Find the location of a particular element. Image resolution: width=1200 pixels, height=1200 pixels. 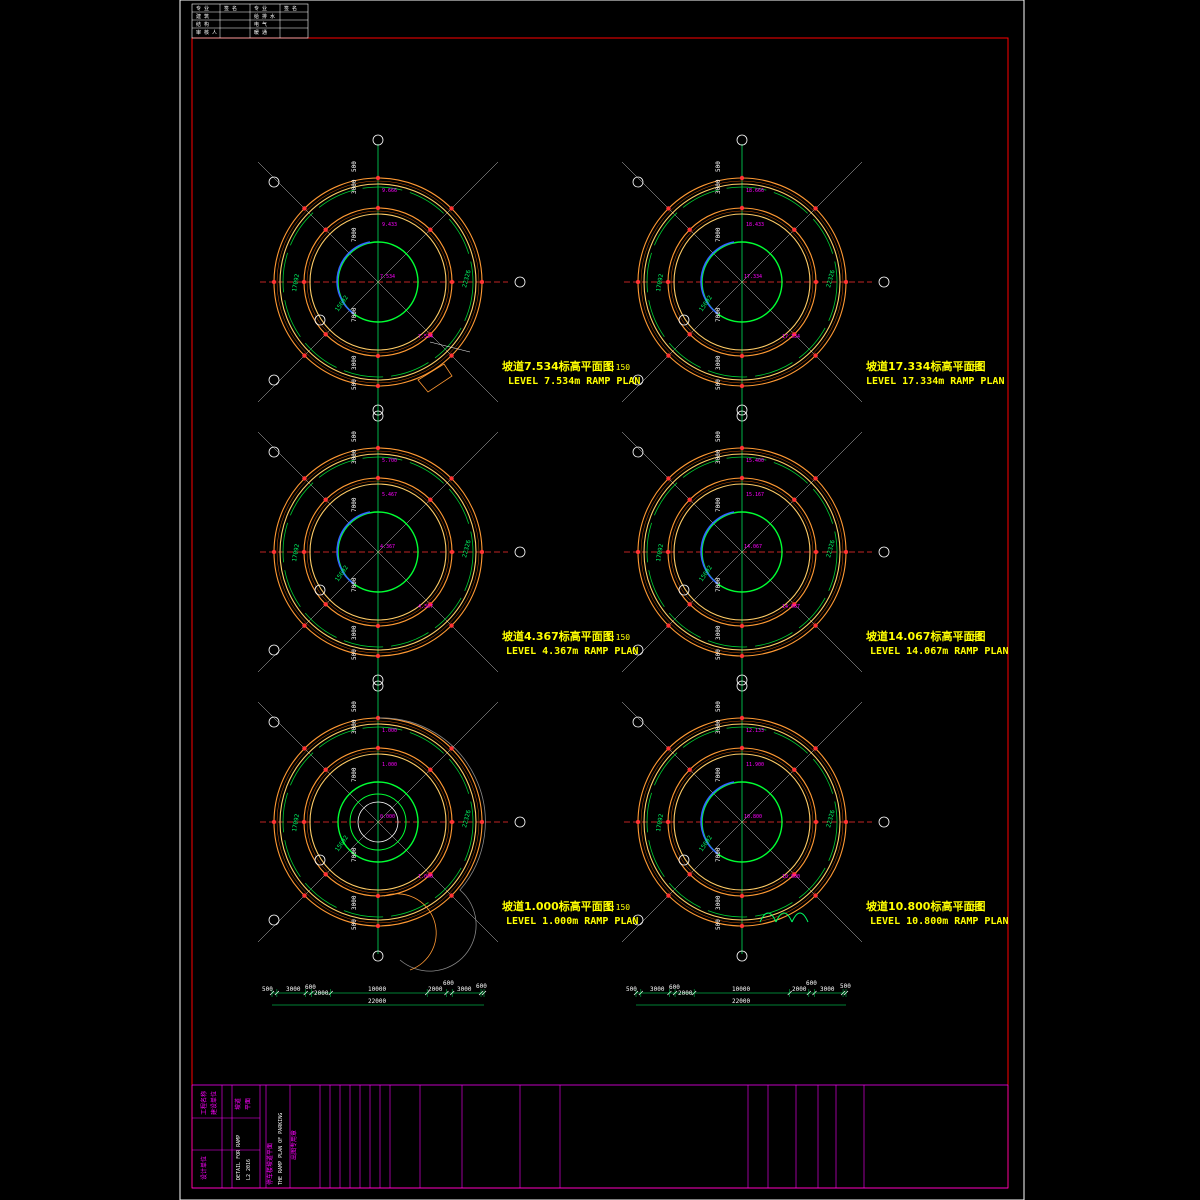

elevation-top: 1.000 is located at coordinates (389, 731).